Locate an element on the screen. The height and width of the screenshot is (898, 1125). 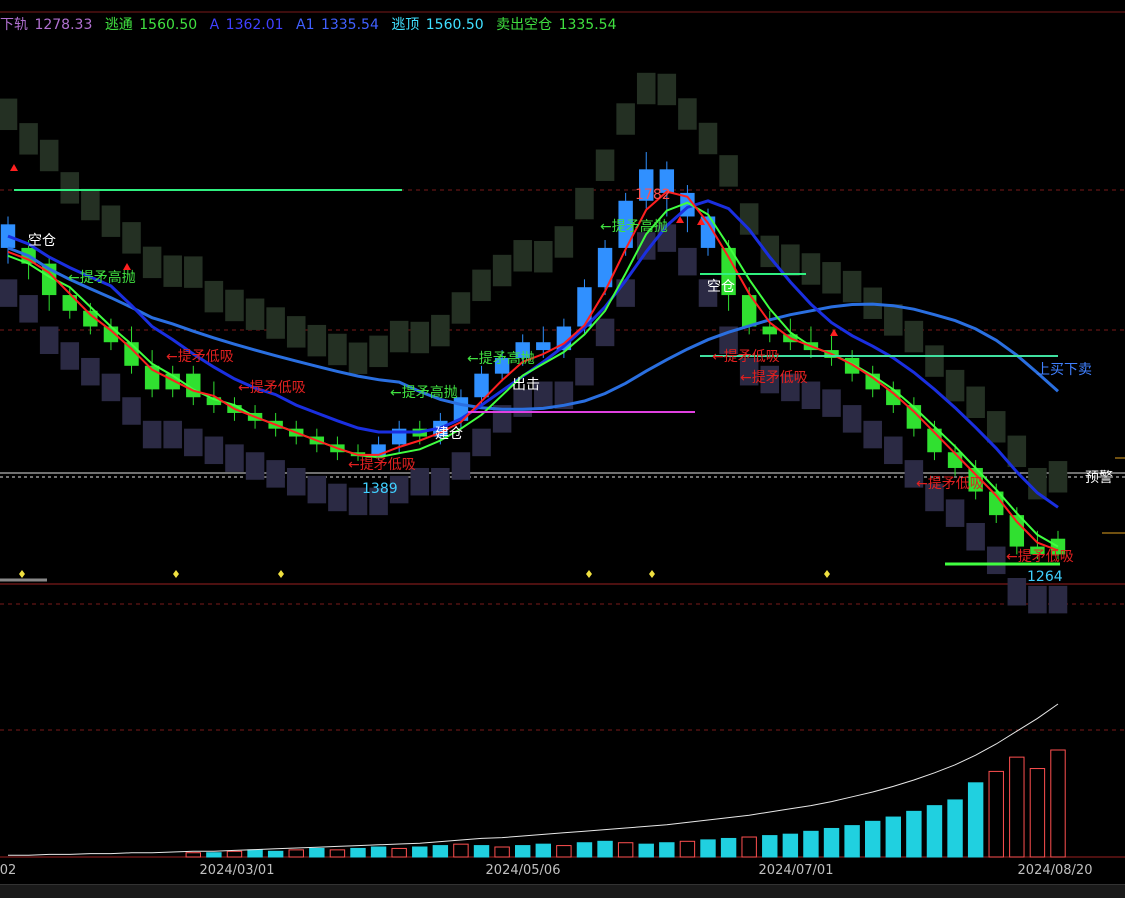
low-absorb-label-7: ←提矛低吸 is located at coordinates (1040, 557).